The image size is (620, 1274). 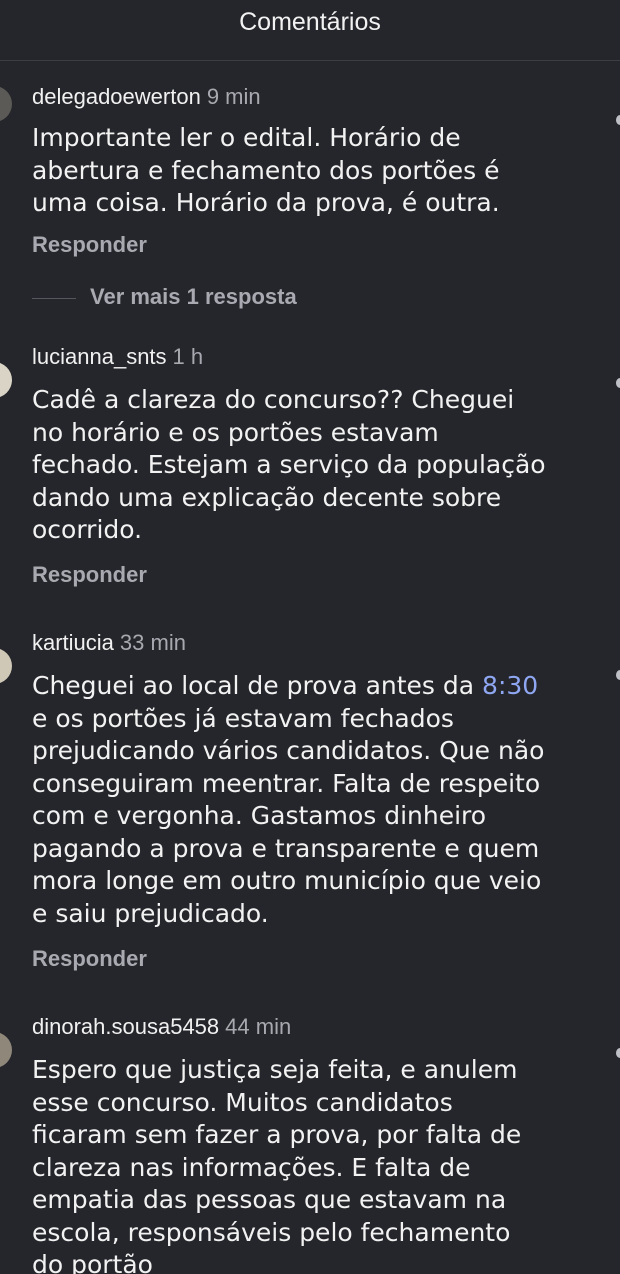 What do you see at coordinates (246, 137) in the screenshot?
I see `comment-line: Importante ler o edital. Horário de` at bounding box center [246, 137].